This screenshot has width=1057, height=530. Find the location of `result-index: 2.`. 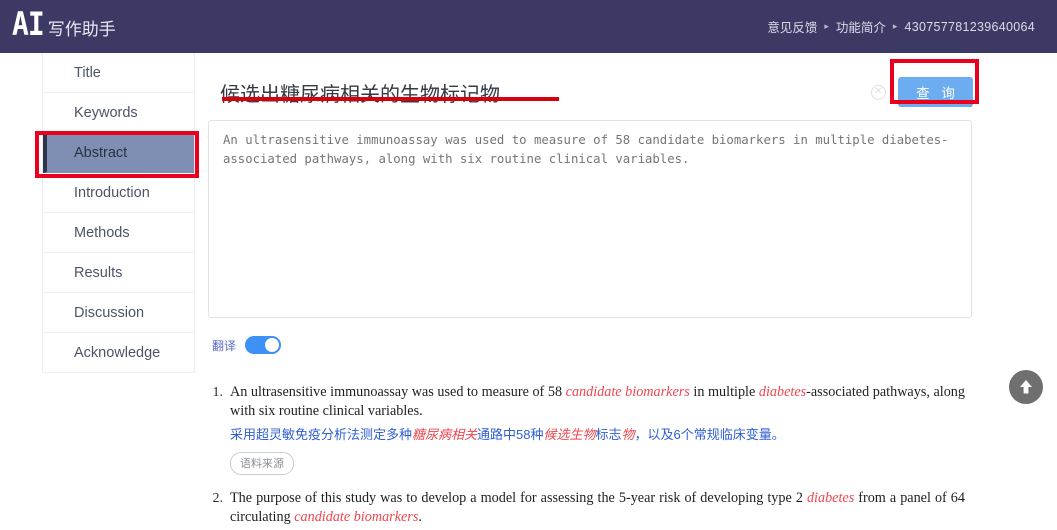

result-index: 2. is located at coordinates (218, 498).